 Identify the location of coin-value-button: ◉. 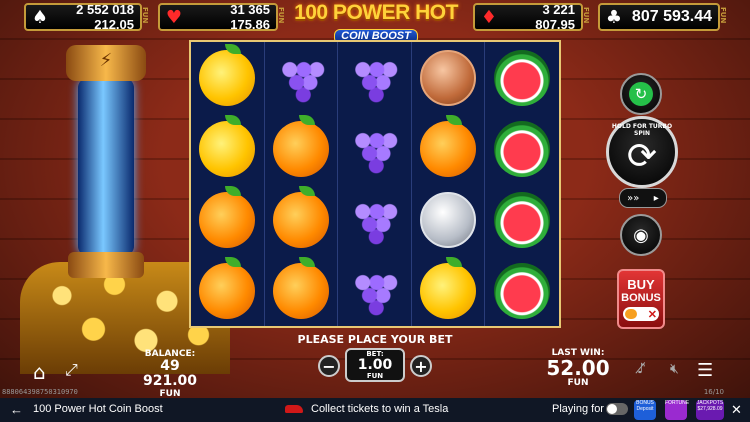
(641, 235).